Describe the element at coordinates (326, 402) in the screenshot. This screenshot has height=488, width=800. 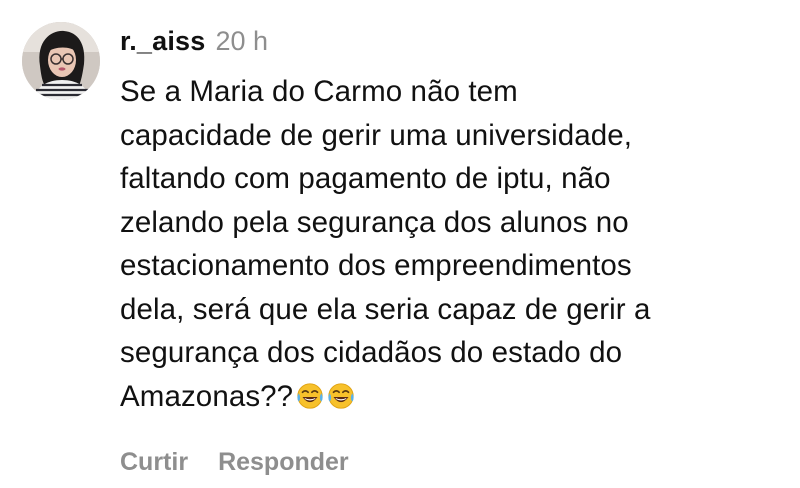
I see `emoji-group` at that location.